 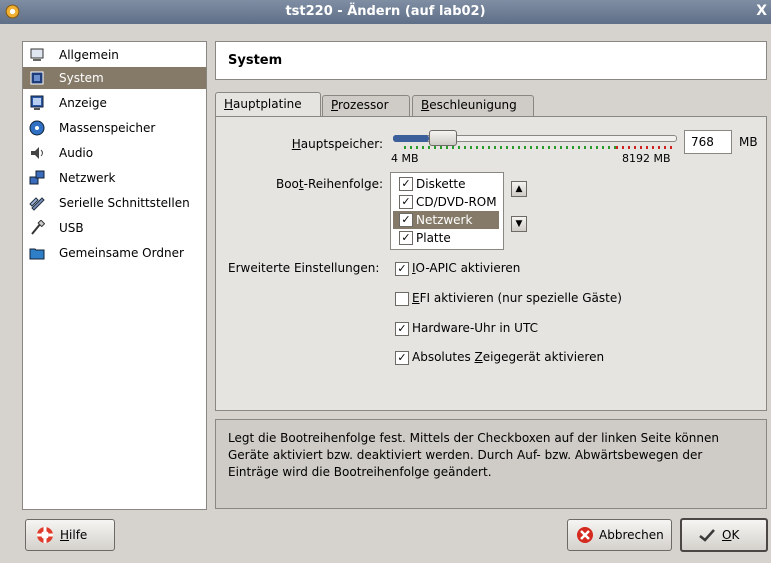 I want to click on memory-slider-handle, so click(x=443, y=138).